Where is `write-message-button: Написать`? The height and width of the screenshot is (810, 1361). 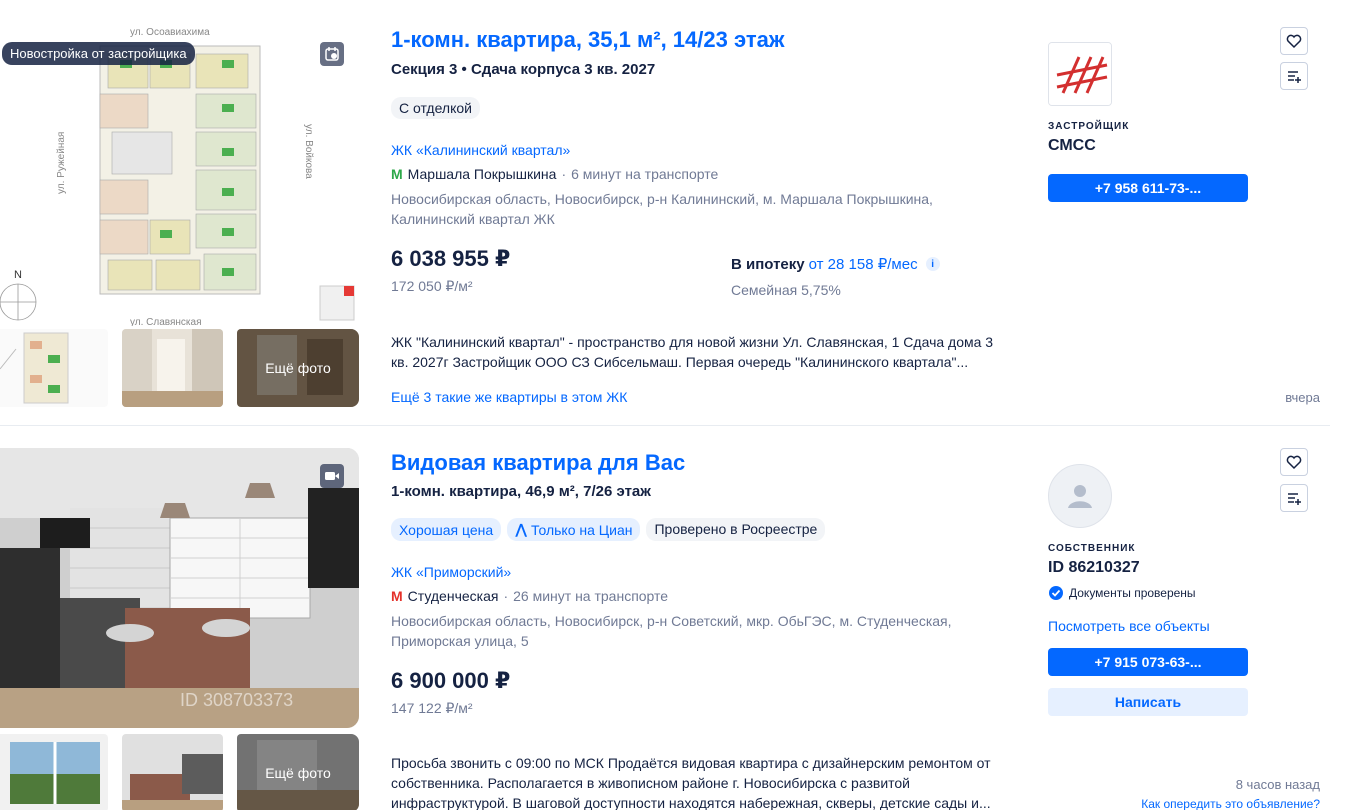 write-message-button: Написать is located at coordinates (1148, 702).